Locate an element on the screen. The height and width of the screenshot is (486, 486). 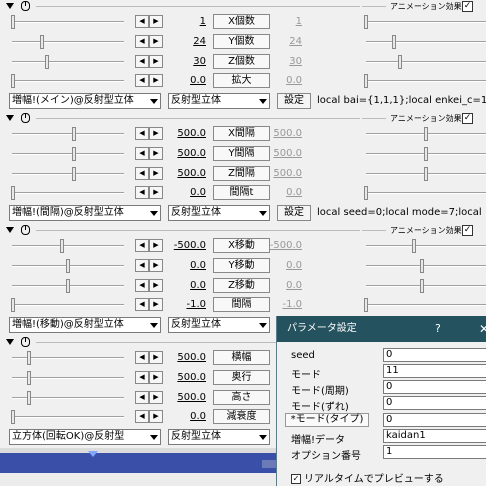
playhead-marker-icon is located at coordinates (93, 454).